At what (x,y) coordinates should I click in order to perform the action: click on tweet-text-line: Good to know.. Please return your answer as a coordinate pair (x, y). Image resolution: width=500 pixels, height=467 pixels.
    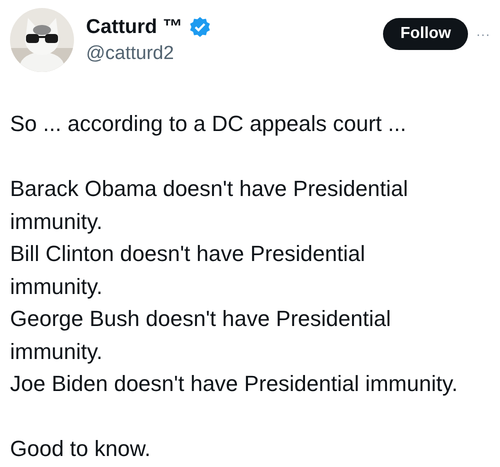
    Looking at the image, I should click on (81, 449).